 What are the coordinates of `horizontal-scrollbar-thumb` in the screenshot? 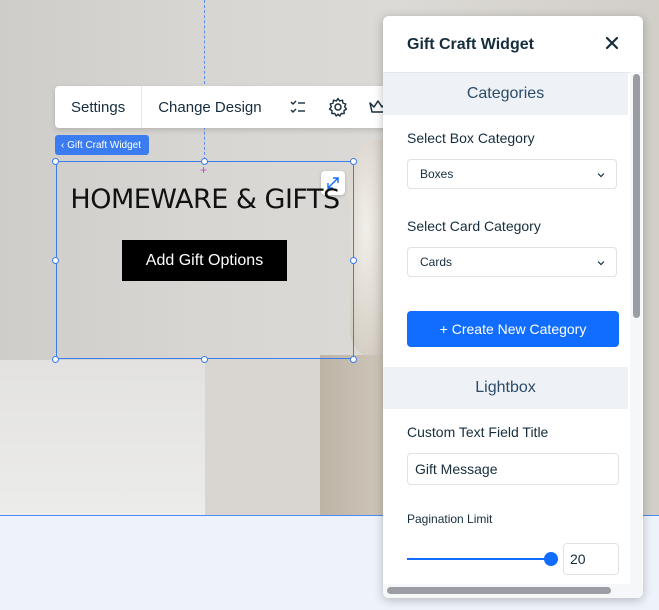 It's located at (499, 590).